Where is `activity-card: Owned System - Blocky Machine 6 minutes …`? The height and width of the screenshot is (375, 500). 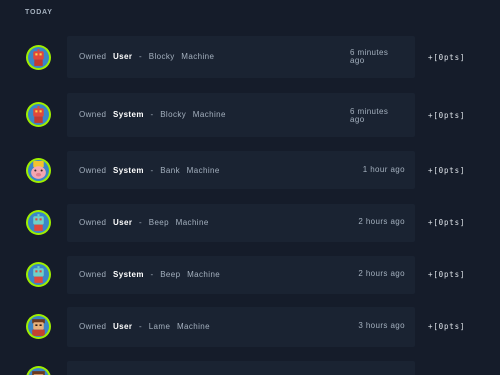 activity-card: Owned System - Blocky Machine 6 minutes … is located at coordinates (241, 115).